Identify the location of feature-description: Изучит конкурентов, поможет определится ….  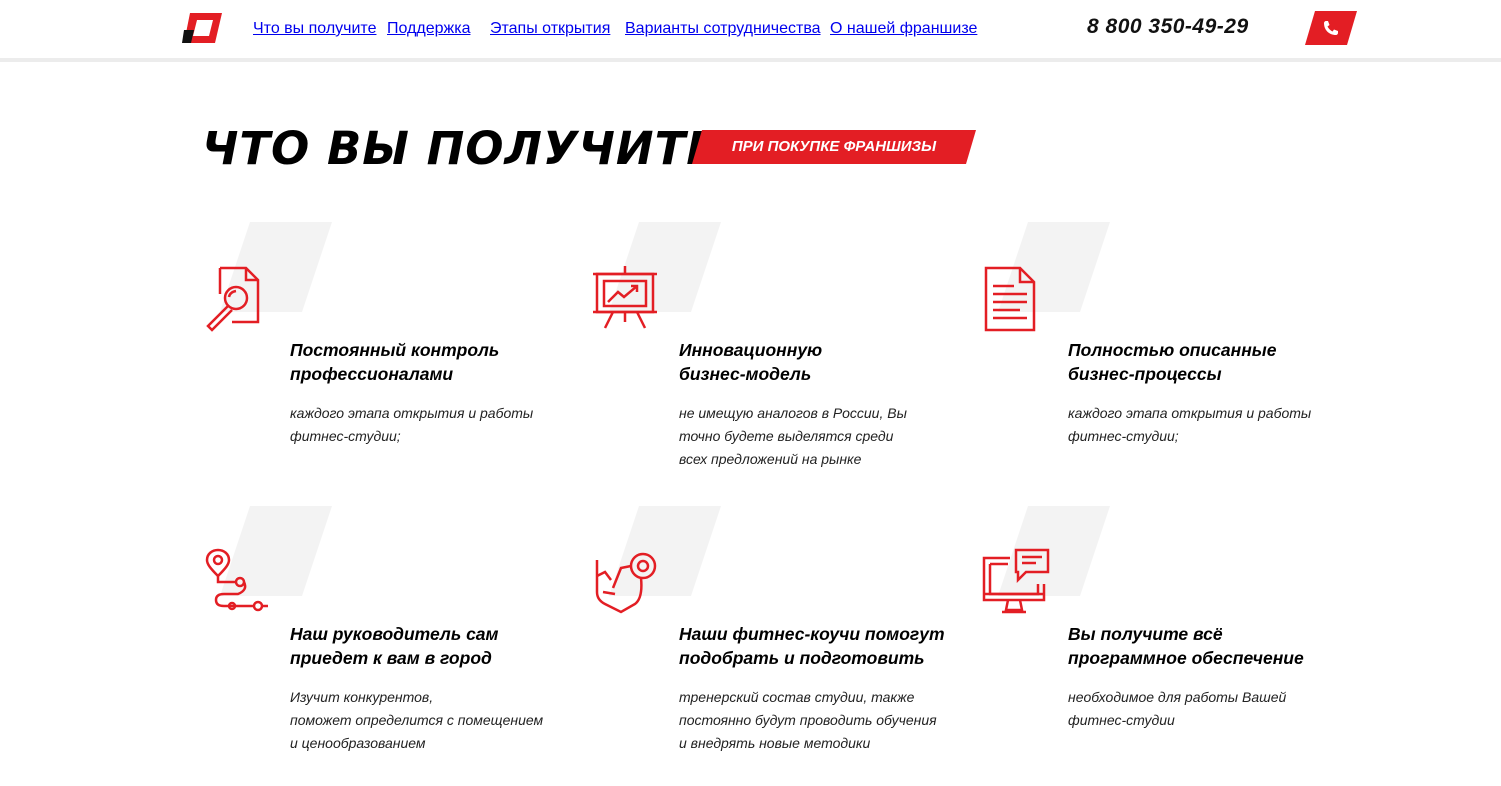
(417, 720).